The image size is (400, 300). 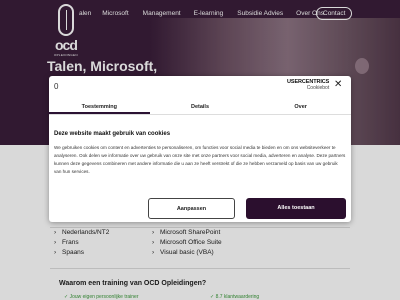 What do you see at coordinates (112, 134) in the screenshot?
I see `consent-heading: Deze website maakt gebruik van cookies` at bounding box center [112, 134].